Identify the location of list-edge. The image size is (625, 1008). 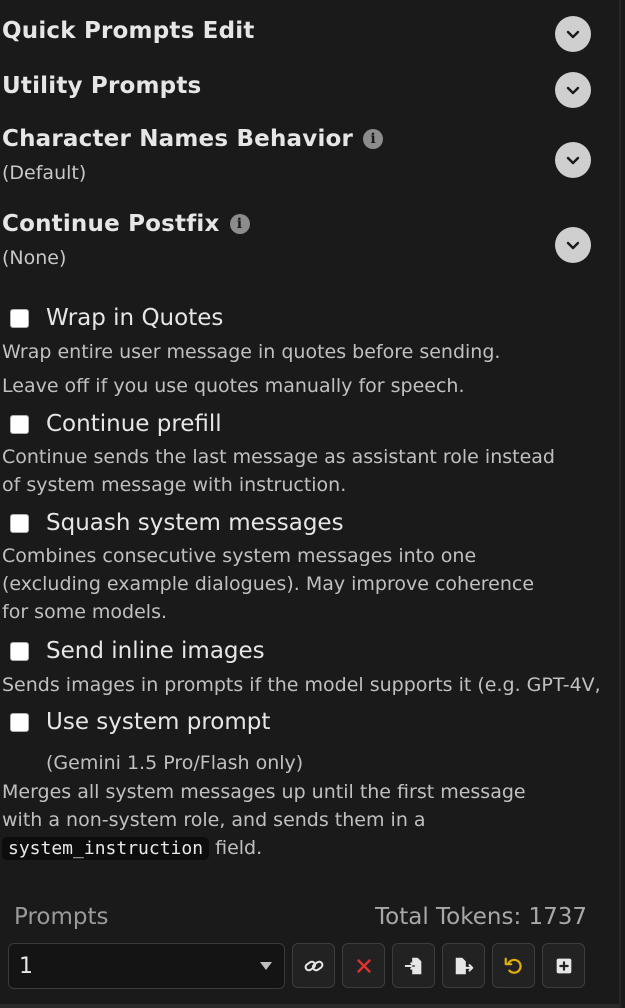
(309, 1006).